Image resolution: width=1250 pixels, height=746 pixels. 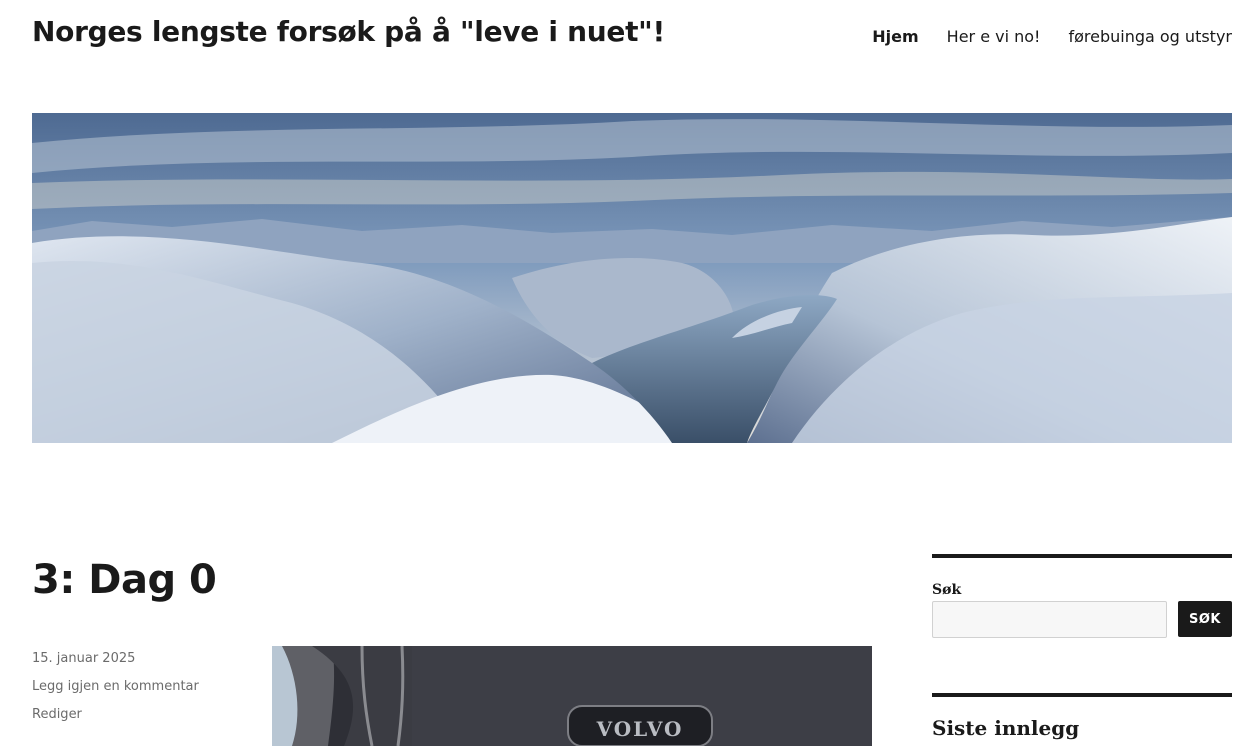 What do you see at coordinates (994, 37) in the screenshot?
I see `nav-item-her-e-vi-no: Her e vi no!` at bounding box center [994, 37].